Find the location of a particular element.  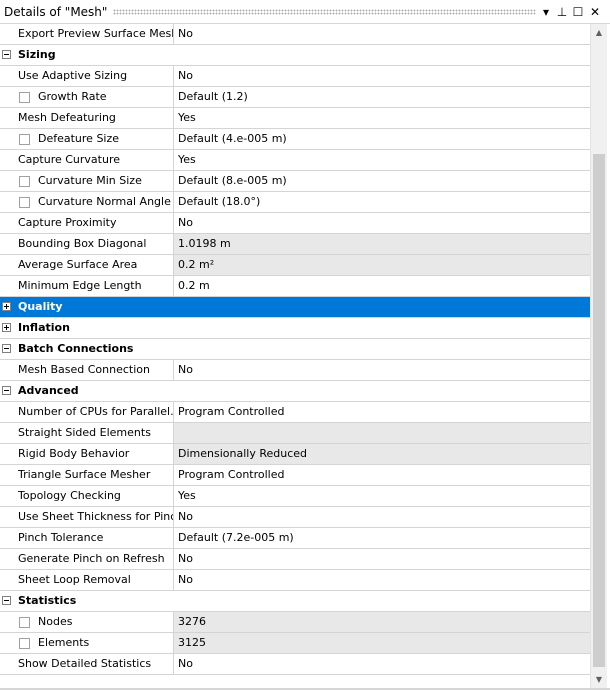

property-label-text: Curvature Min Size is located at coordinates (90, 180).